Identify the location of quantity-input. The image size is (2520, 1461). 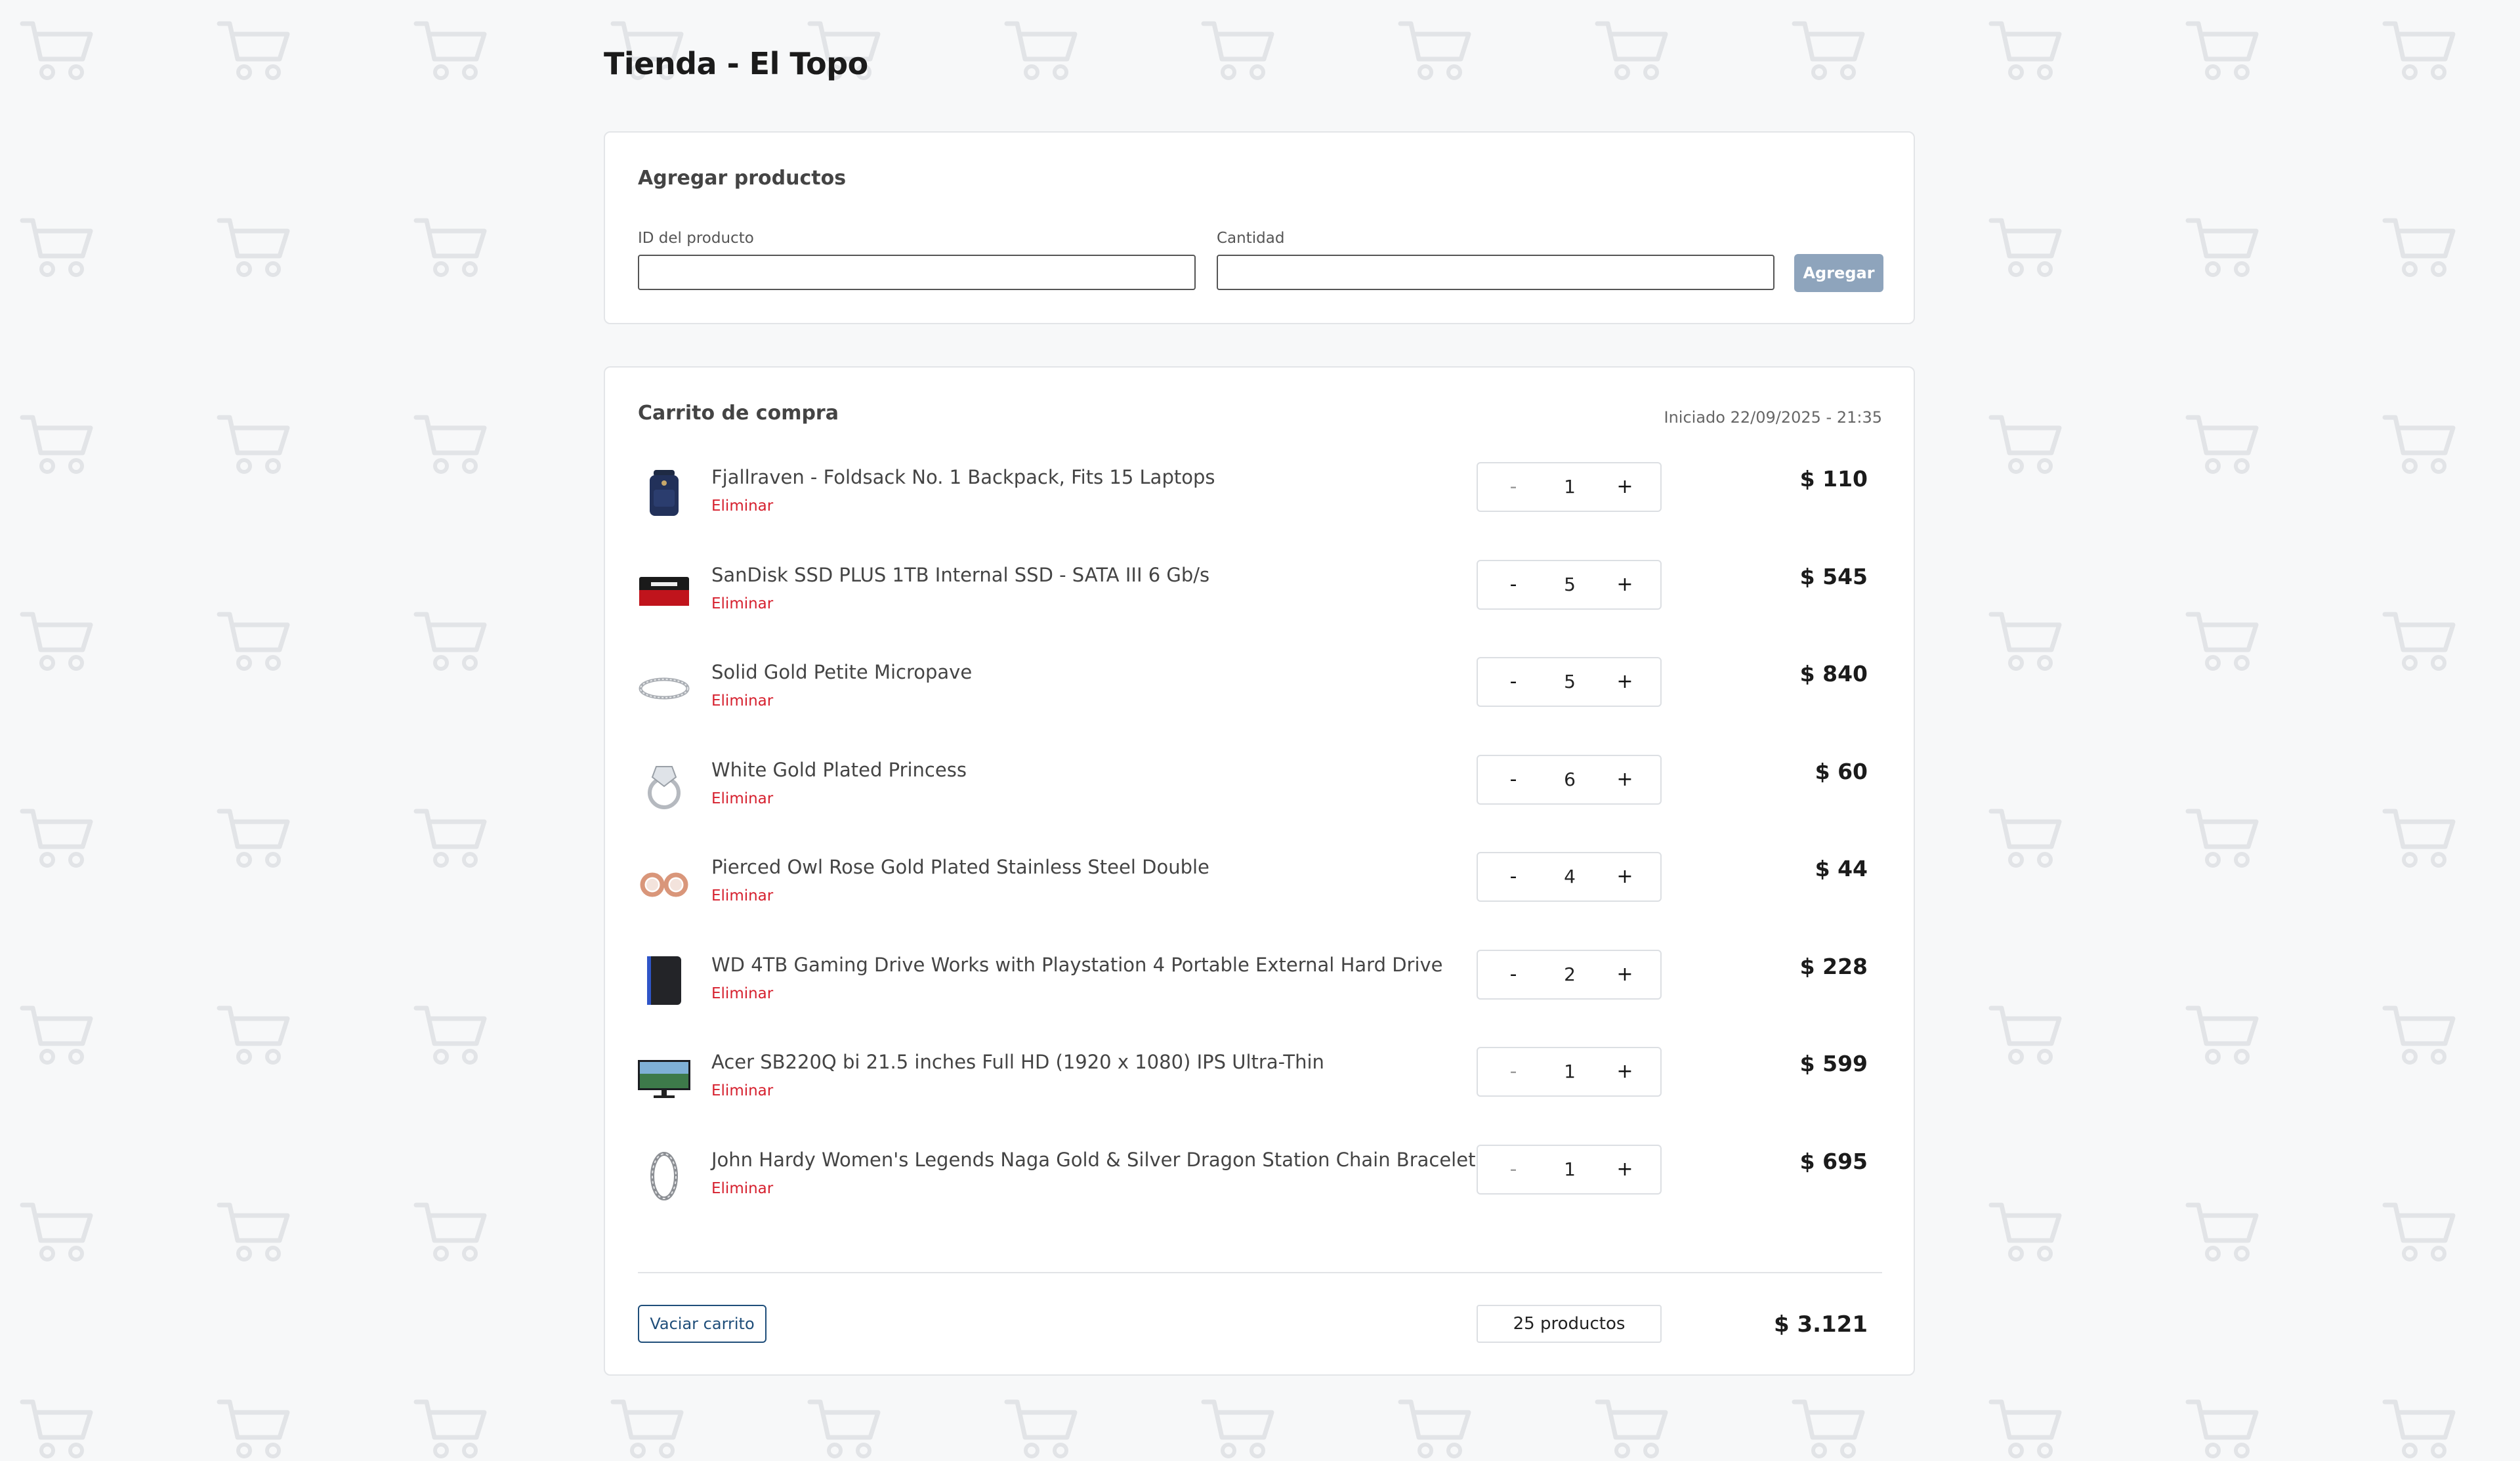
(1495, 272).